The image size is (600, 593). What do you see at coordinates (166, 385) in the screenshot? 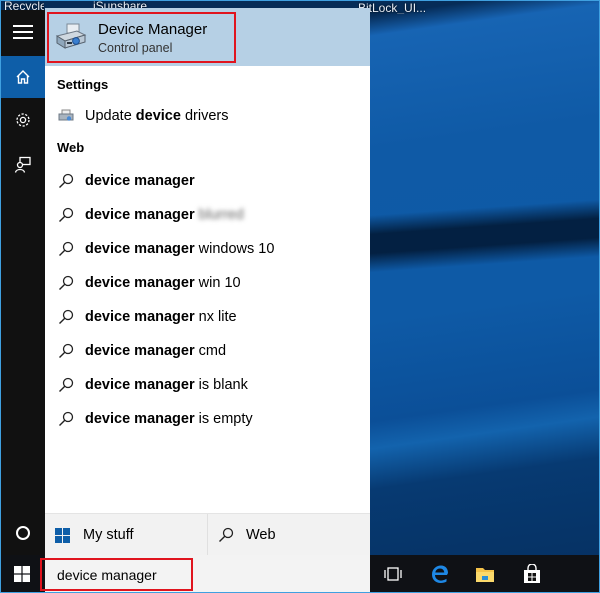
I see `web-suggestion-label: device manager is blank` at bounding box center [166, 385].